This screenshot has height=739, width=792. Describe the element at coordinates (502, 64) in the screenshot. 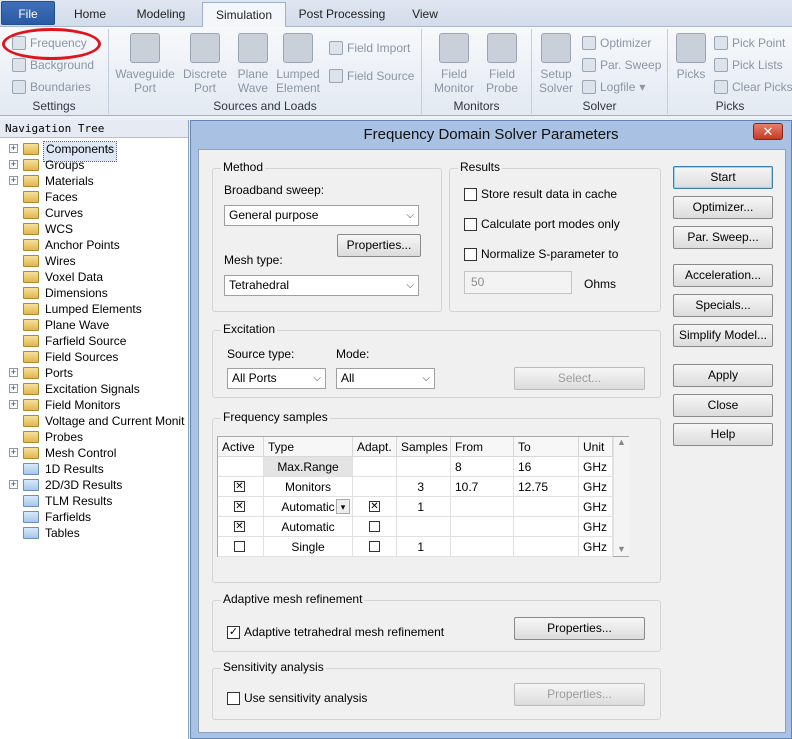

I see `field-probe-button: Field Probe` at that location.